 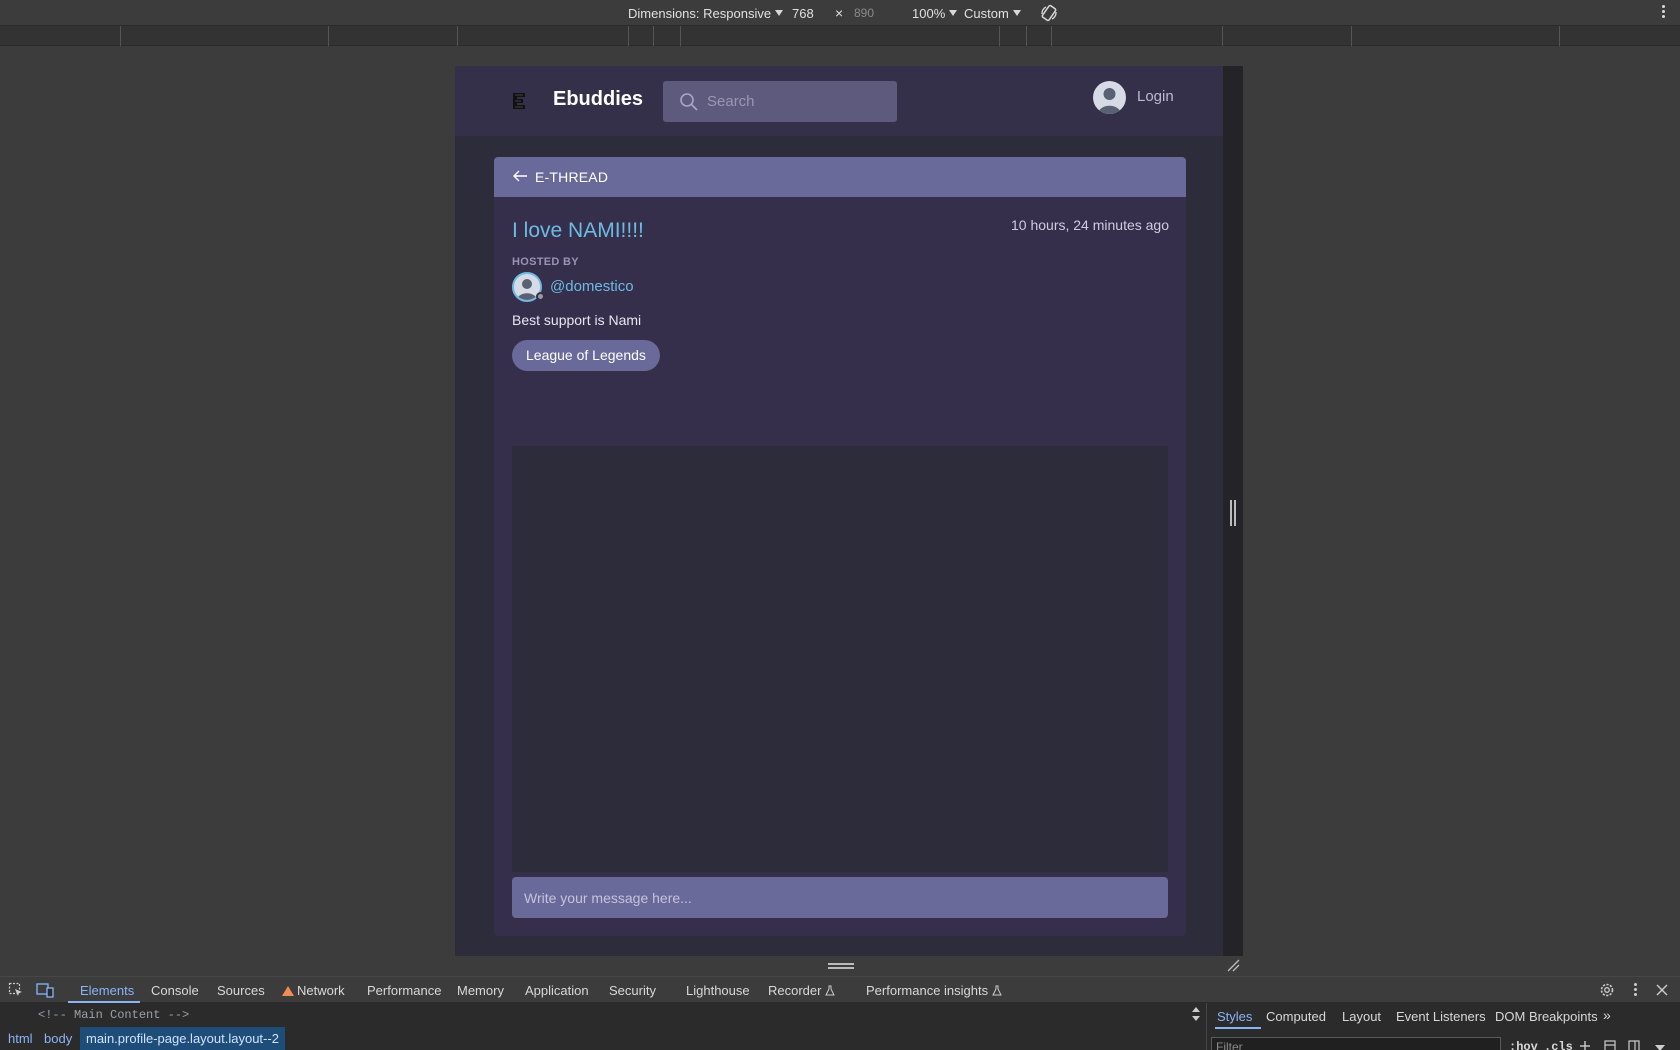 What do you see at coordinates (45, 990) in the screenshot?
I see `device-toggle-icon` at bounding box center [45, 990].